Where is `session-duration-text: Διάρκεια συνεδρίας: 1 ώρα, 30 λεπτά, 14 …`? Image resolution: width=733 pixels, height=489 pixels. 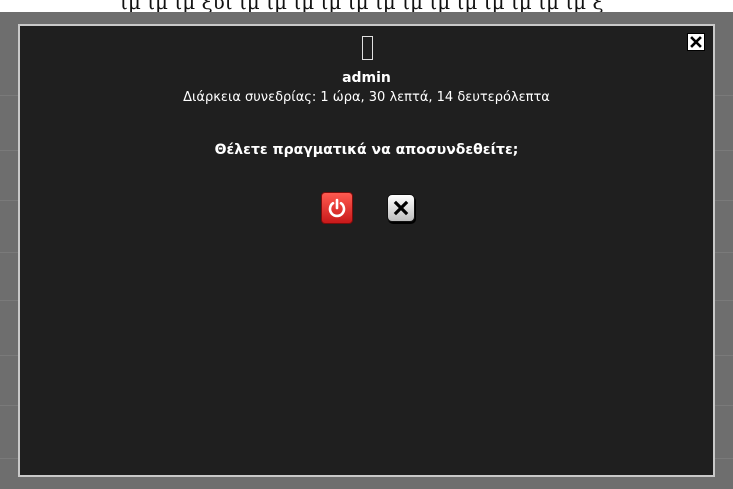
session-duration-text: Διάρκεια συνεδρίας: 1 ώρα, 30 λεπτά, 14 … is located at coordinates (366, 97).